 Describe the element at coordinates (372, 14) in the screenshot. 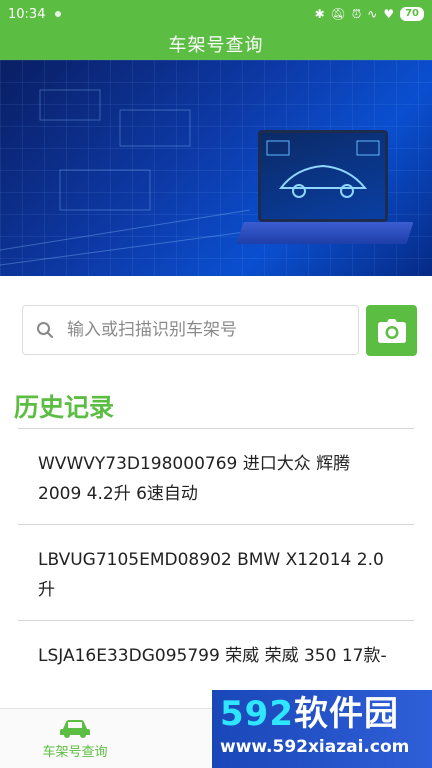

I see `signal-icon: ∿` at that location.